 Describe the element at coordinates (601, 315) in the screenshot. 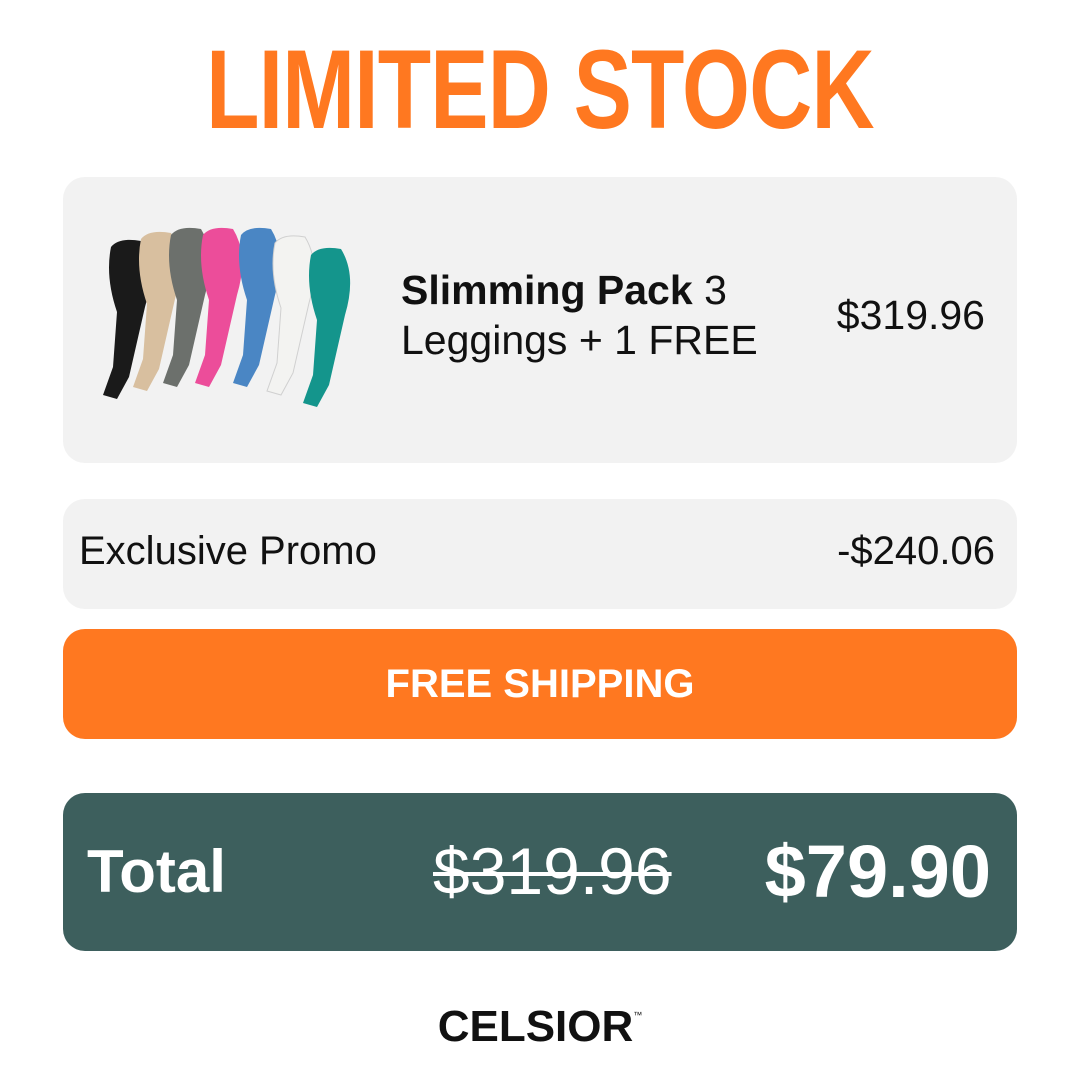

I see `product-name: Slimming Pack 3 Leggings + 1 FREE` at that location.